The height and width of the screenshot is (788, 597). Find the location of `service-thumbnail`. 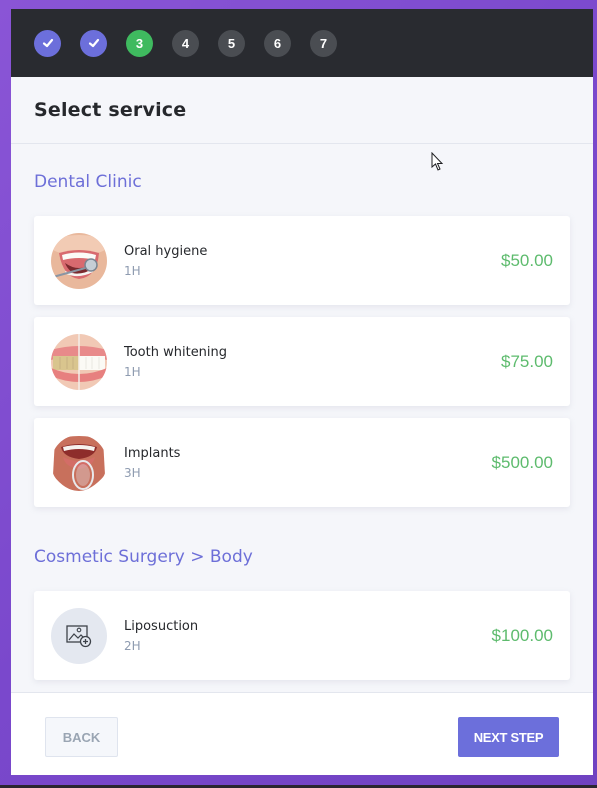

service-thumbnail is located at coordinates (79, 635).